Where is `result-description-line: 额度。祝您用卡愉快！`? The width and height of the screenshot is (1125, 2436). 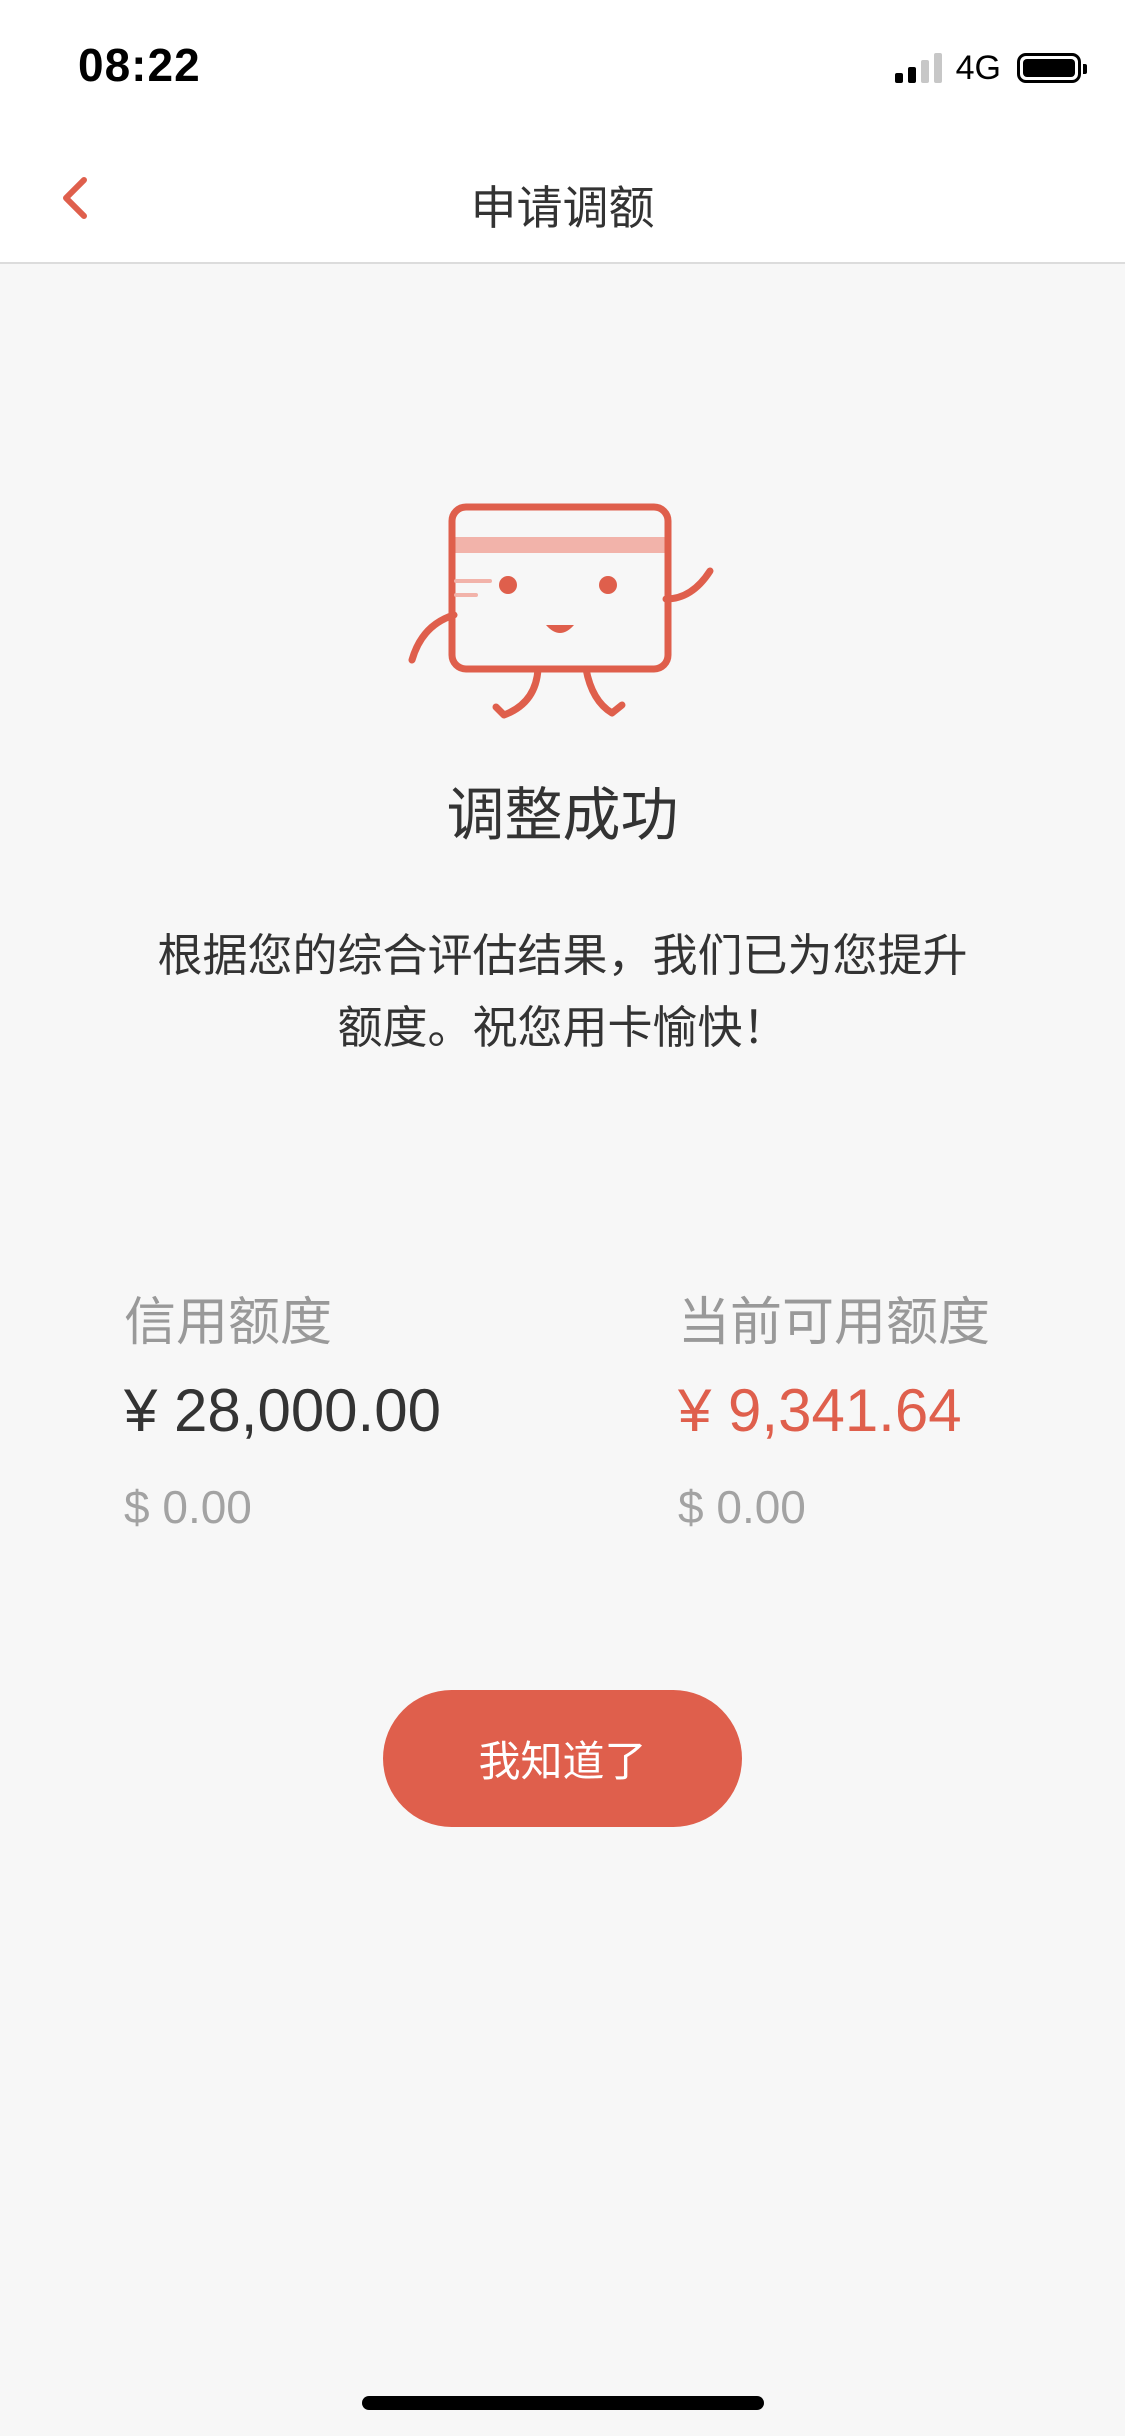 result-description-line: 额度。祝您用卡愉快！ is located at coordinates (562, 1027).